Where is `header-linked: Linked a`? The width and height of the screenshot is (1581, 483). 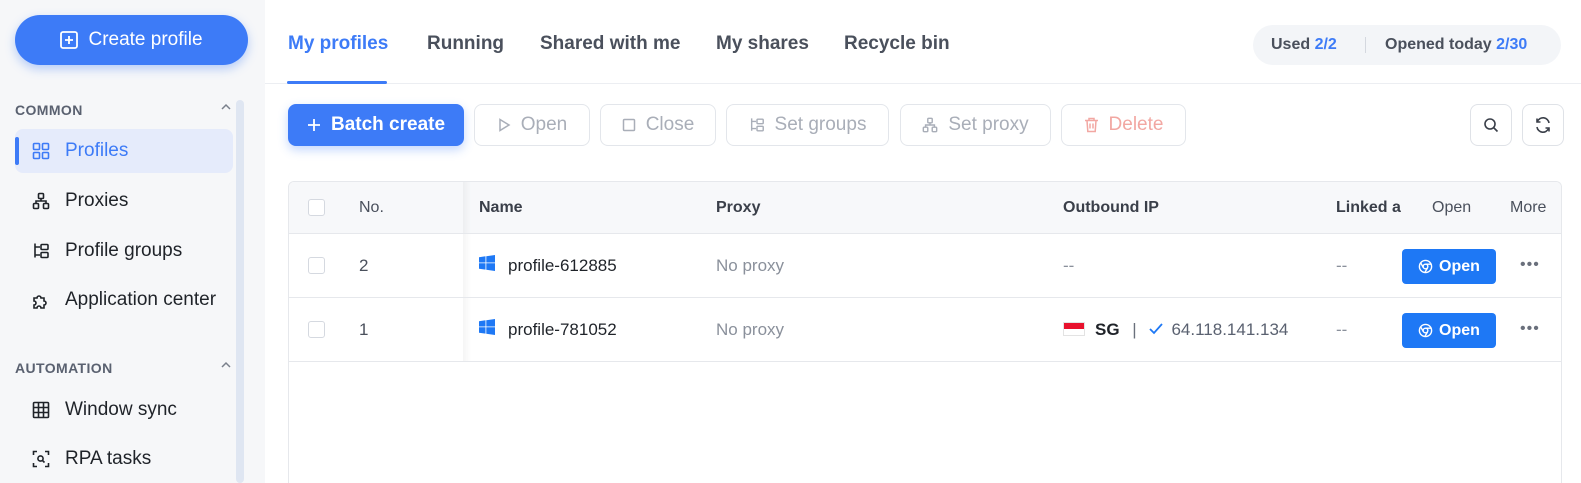
header-linked: Linked a is located at coordinates (1368, 208).